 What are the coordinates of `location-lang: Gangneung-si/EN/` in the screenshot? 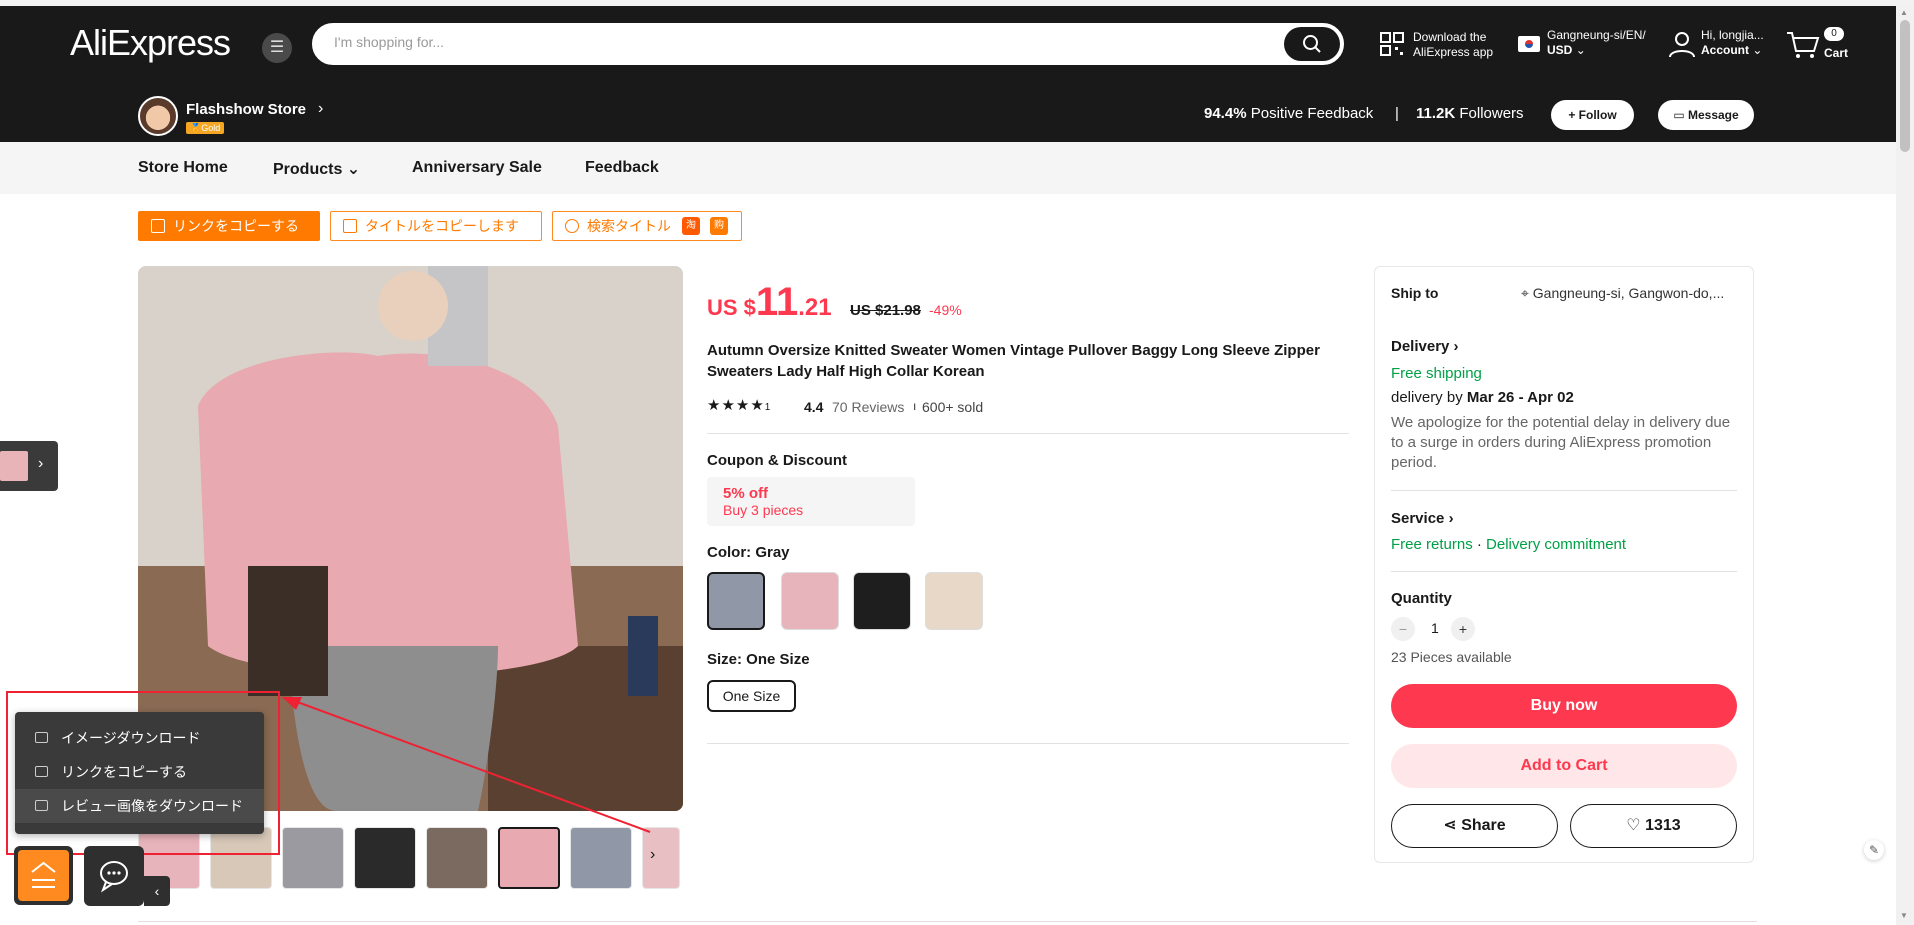 It's located at (1596, 35).